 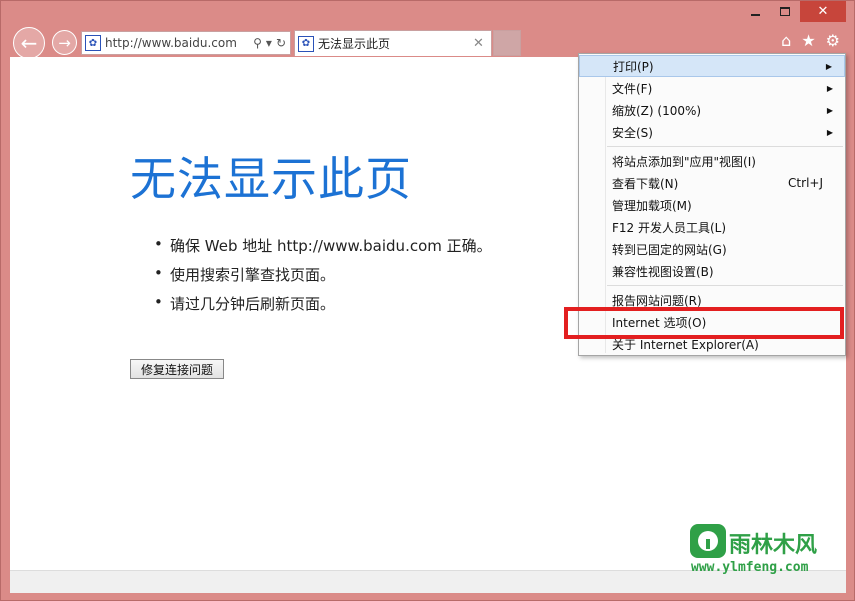 What do you see at coordinates (269, 43) in the screenshot?
I see `dropdown-icon: ▾` at bounding box center [269, 43].